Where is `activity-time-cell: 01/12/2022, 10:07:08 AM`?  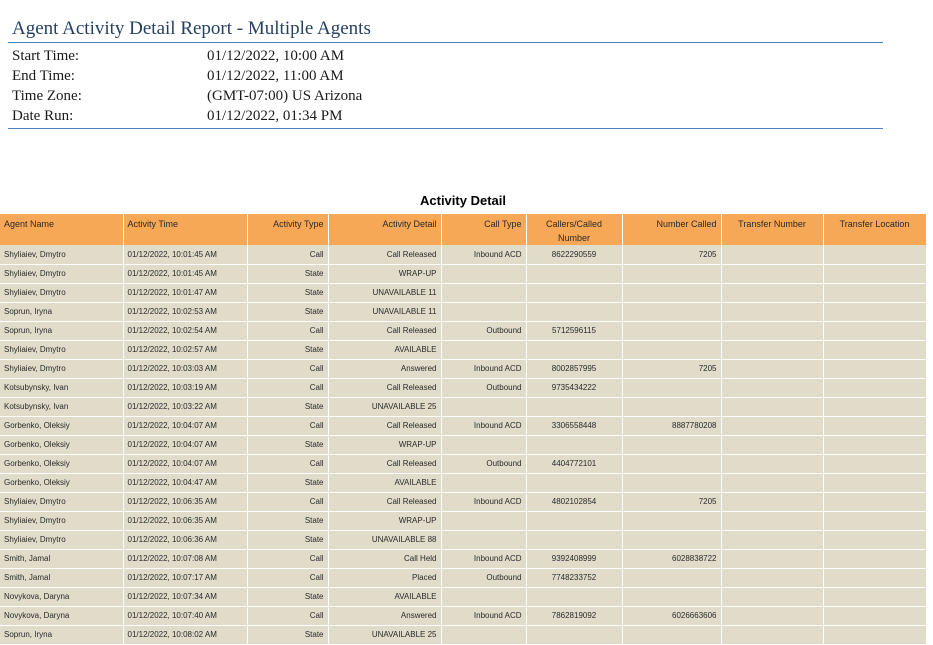
activity-time-cell: 01/12/2022, 10:07:08 AM is located at coordinates (185, 559).